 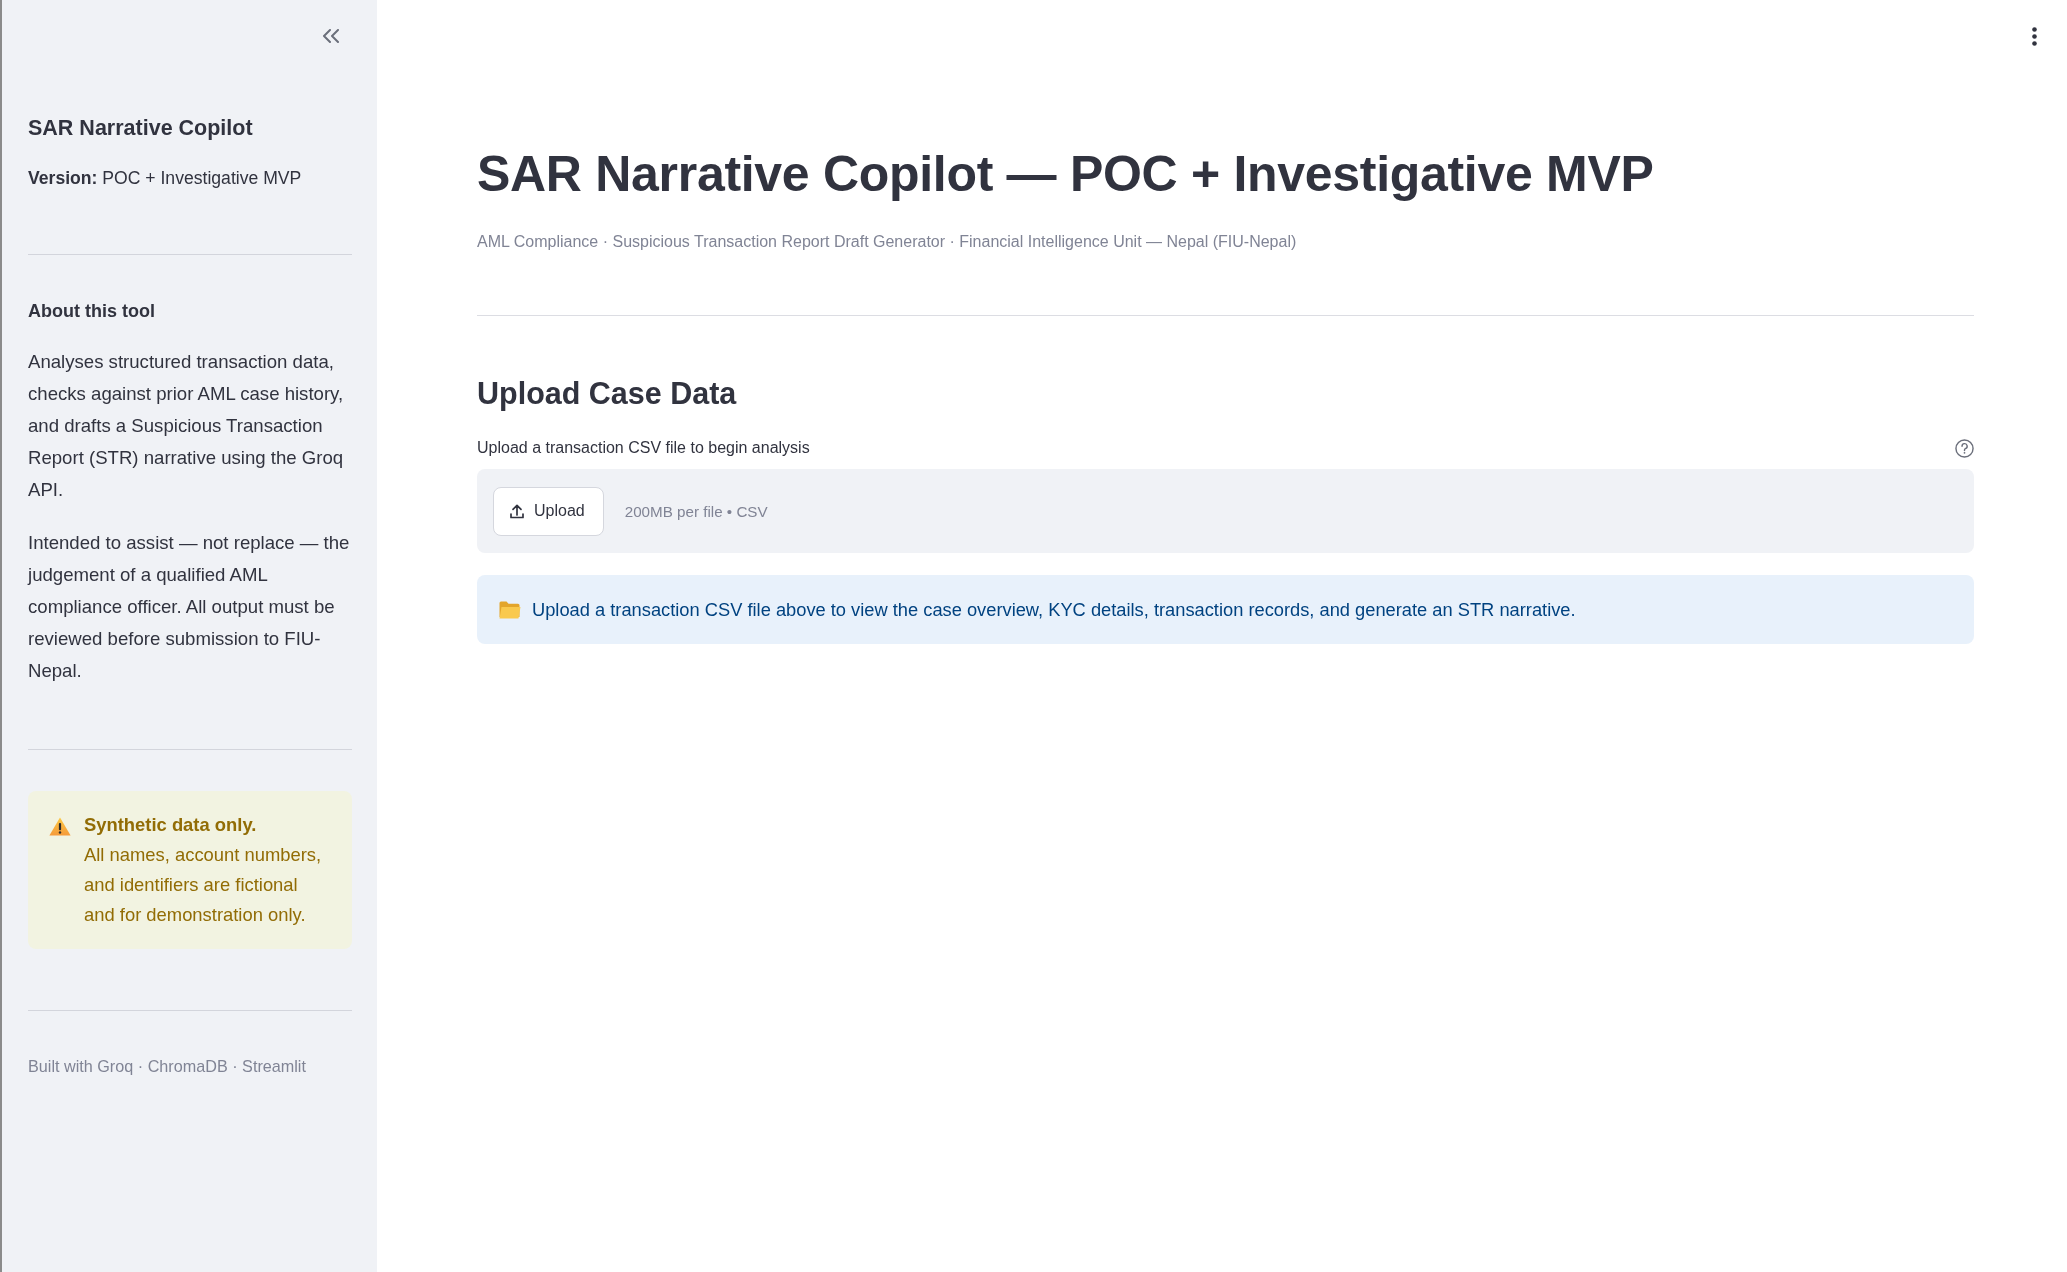 What do you see at coordinates (331, 36) in the screenshot?
I see `double-chevron-left-icon` at bounding box center [331, 36].